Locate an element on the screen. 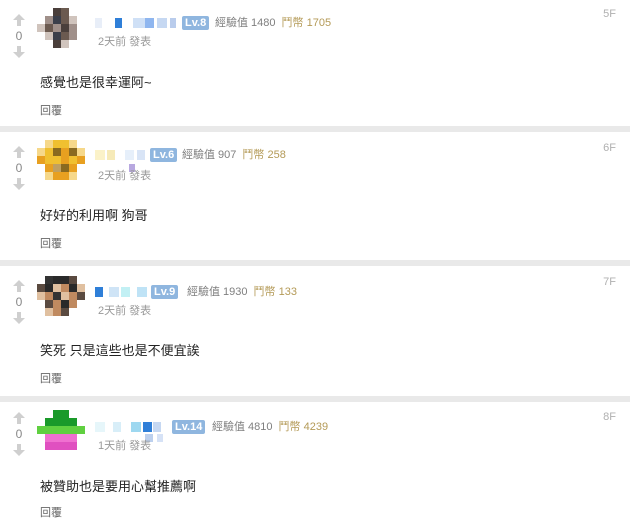 The height and width of the screenshot is (520, 630). comment-text: 笑死 只是這些也是不便宜誒 is located at coordinates (120, 350).